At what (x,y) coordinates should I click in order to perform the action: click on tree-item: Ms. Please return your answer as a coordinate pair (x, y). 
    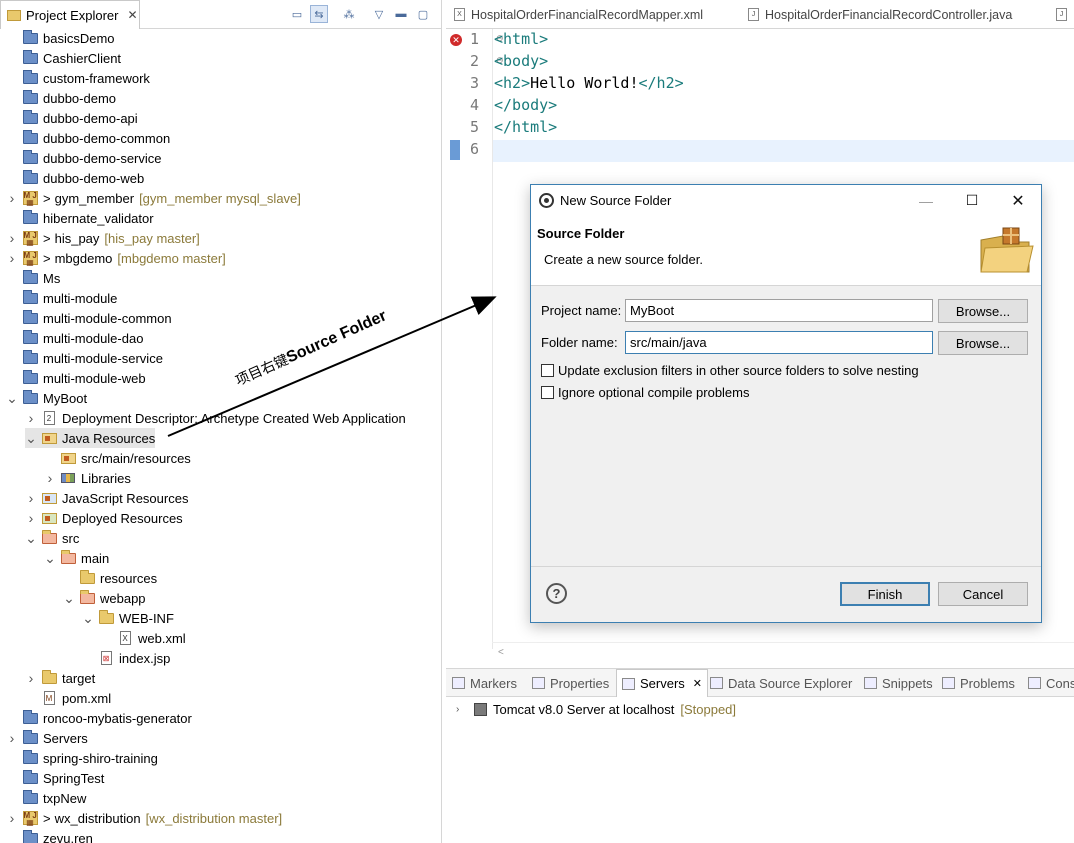
    Looking at the image, I should click on (33, 278).